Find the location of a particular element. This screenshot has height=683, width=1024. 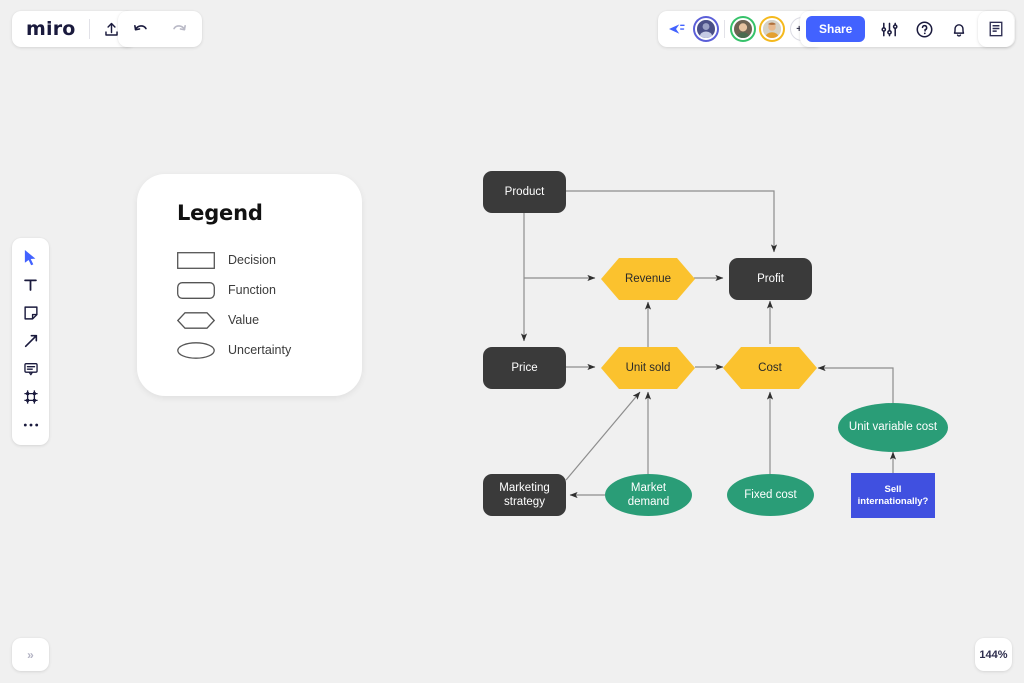

node-label: Cost is located at coordinates (770, 367).